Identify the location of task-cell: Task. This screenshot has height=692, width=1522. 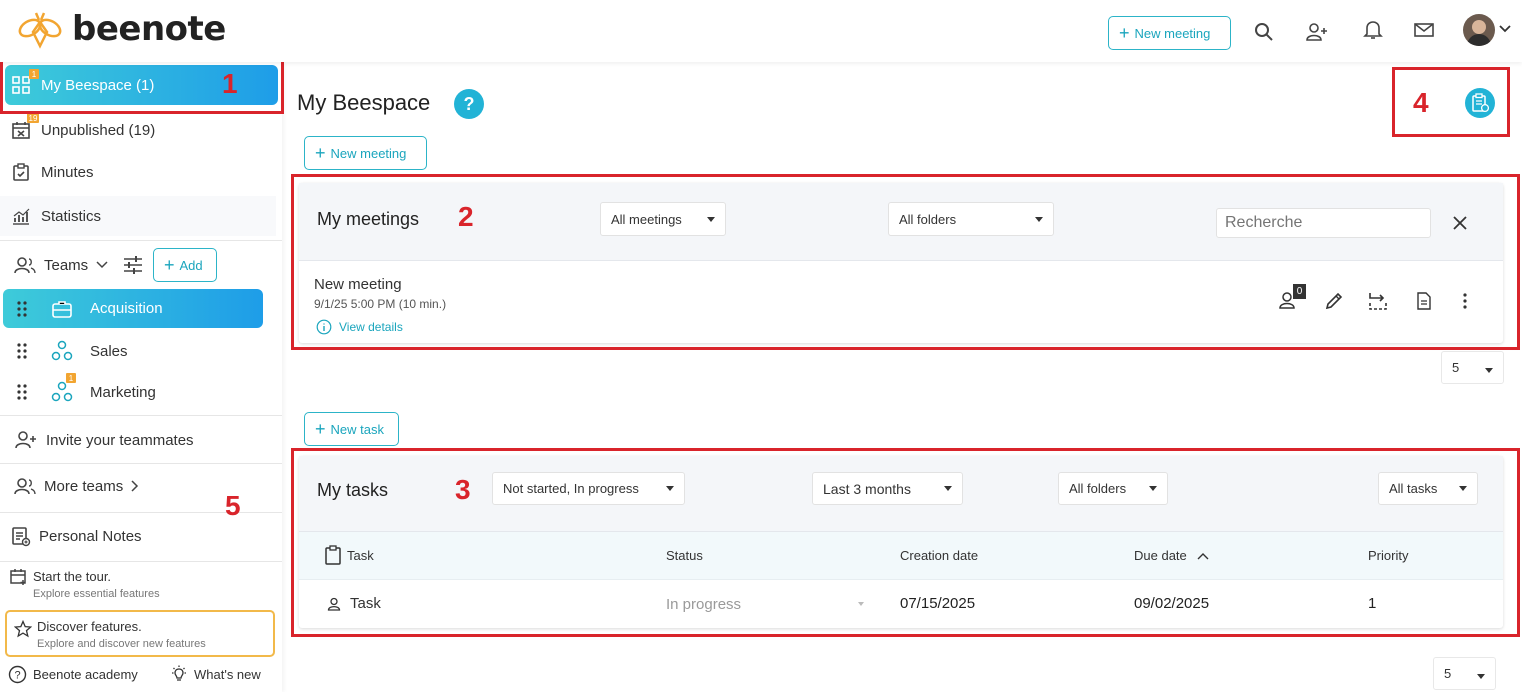
(354, 603).